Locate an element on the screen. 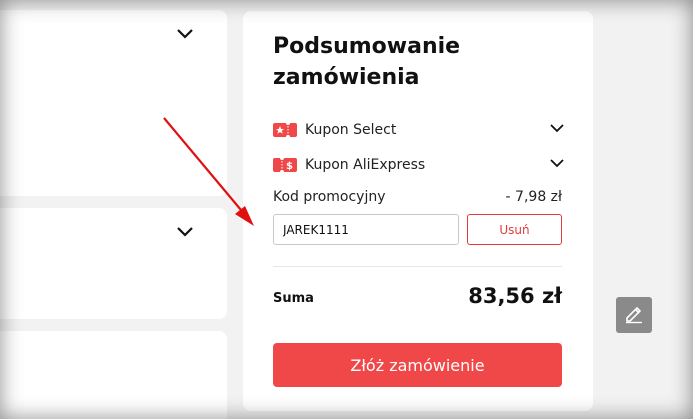 The height and width of the screenshot is (419, 693). pencil-icon is located at coordinates (634, 315).